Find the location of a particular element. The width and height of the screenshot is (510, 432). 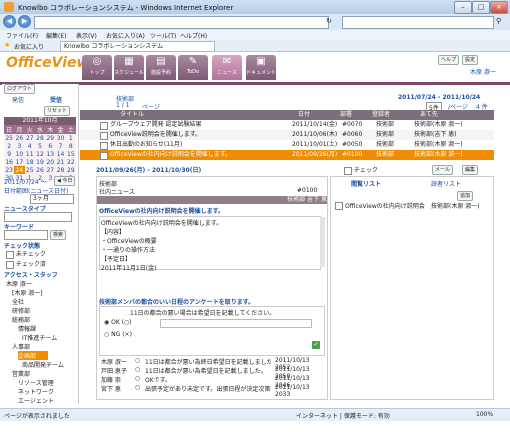

tree-item: 全社 is located at coordinates (41, 301).